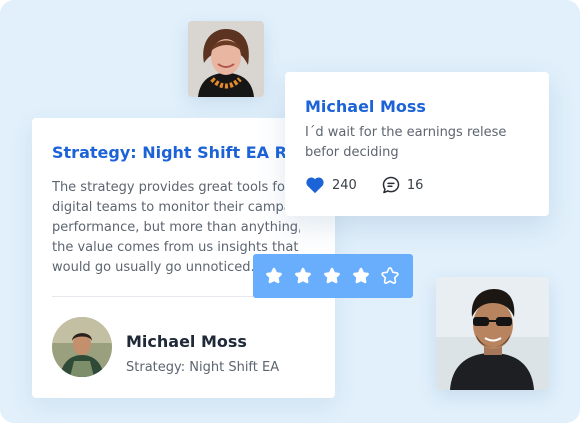  Describe the element at coordinates (331, 185) in the screenshot. I see `like-button: 240` at that location.